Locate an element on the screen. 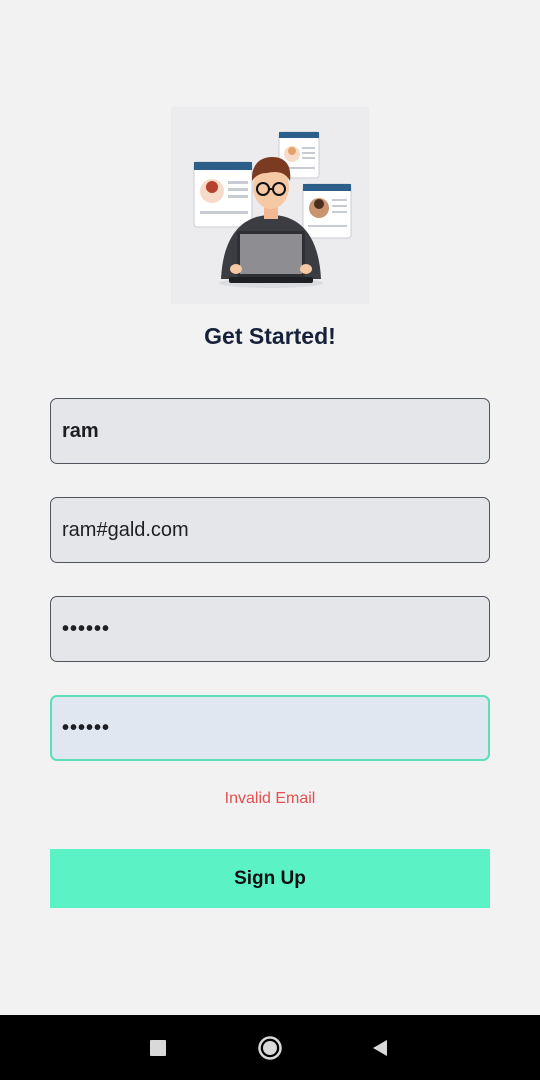 The image size is (540, 1080). home-button is located at coordinates (270, 1047).